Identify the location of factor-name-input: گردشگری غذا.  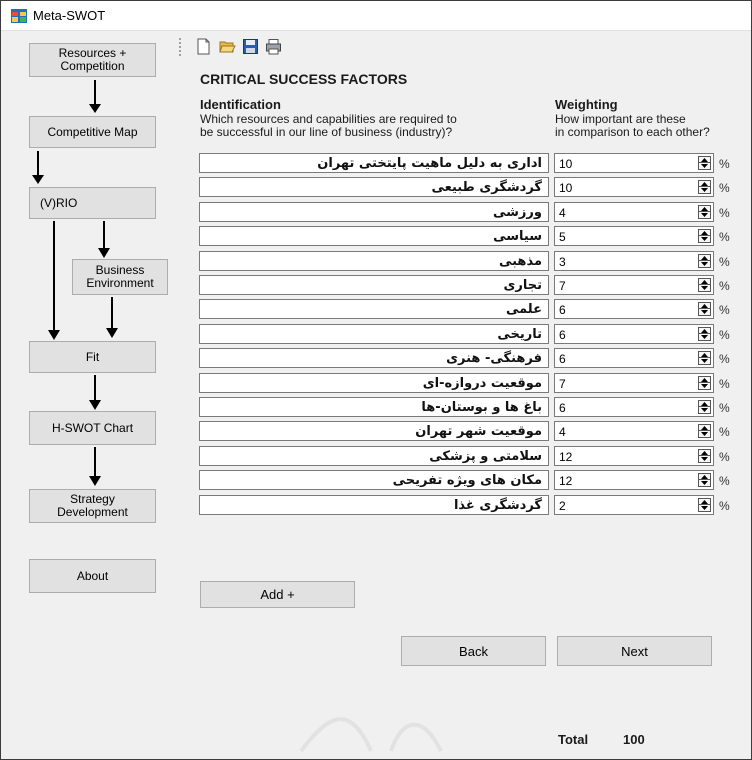
(374, 505).